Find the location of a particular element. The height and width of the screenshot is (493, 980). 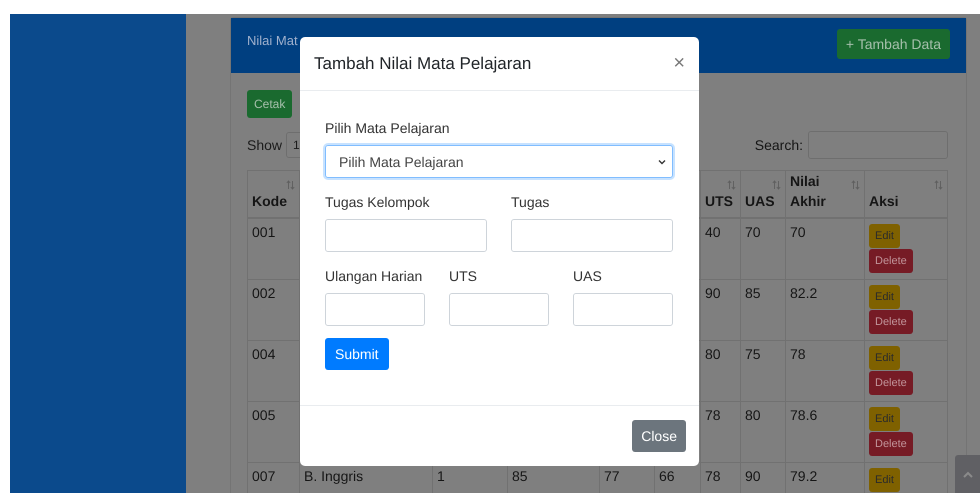

table-cell: 75 is located at coordinates (753, 354).